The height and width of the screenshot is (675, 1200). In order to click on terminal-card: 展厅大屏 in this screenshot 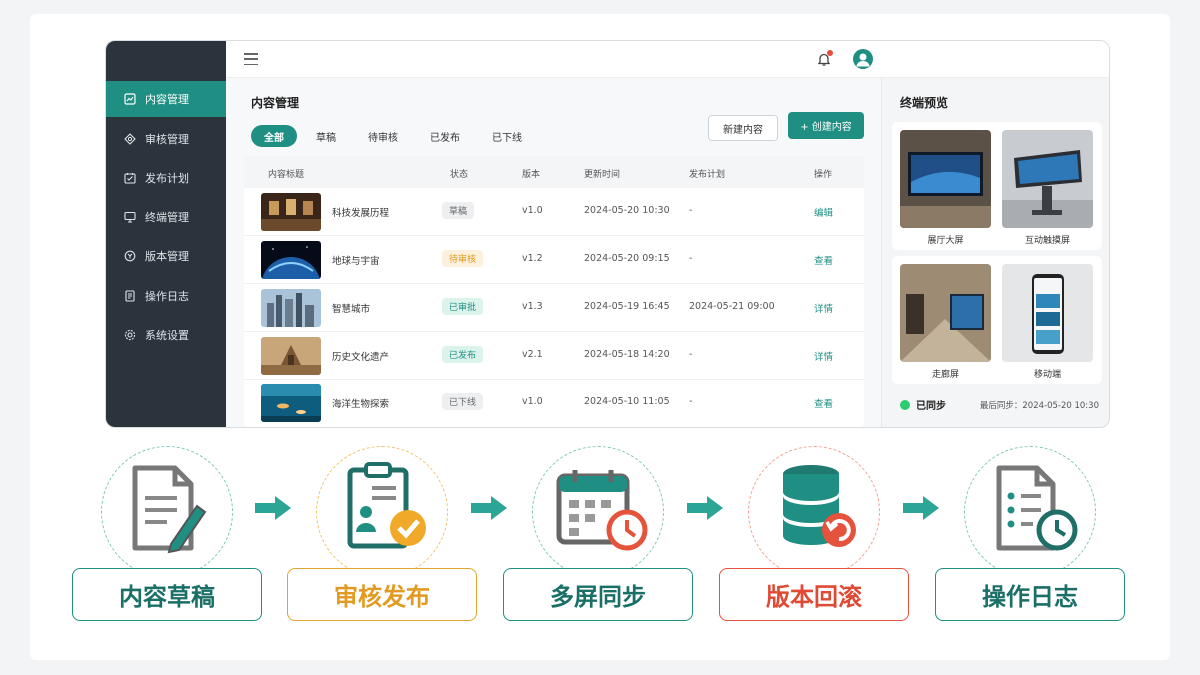, I will do `click(945, 188)`.